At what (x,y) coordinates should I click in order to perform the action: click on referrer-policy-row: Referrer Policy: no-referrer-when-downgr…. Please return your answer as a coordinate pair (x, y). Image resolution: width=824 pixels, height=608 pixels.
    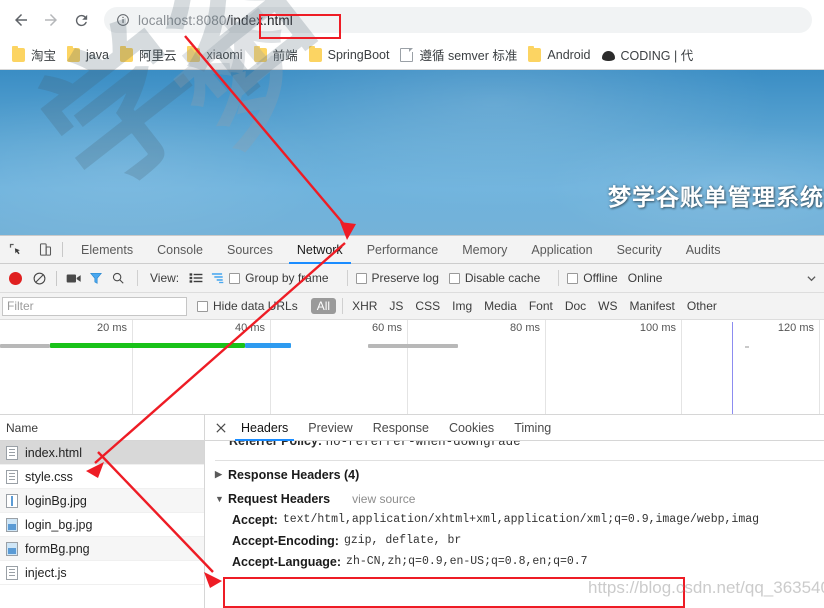
    Looking at the image, I should click on (519, 449).